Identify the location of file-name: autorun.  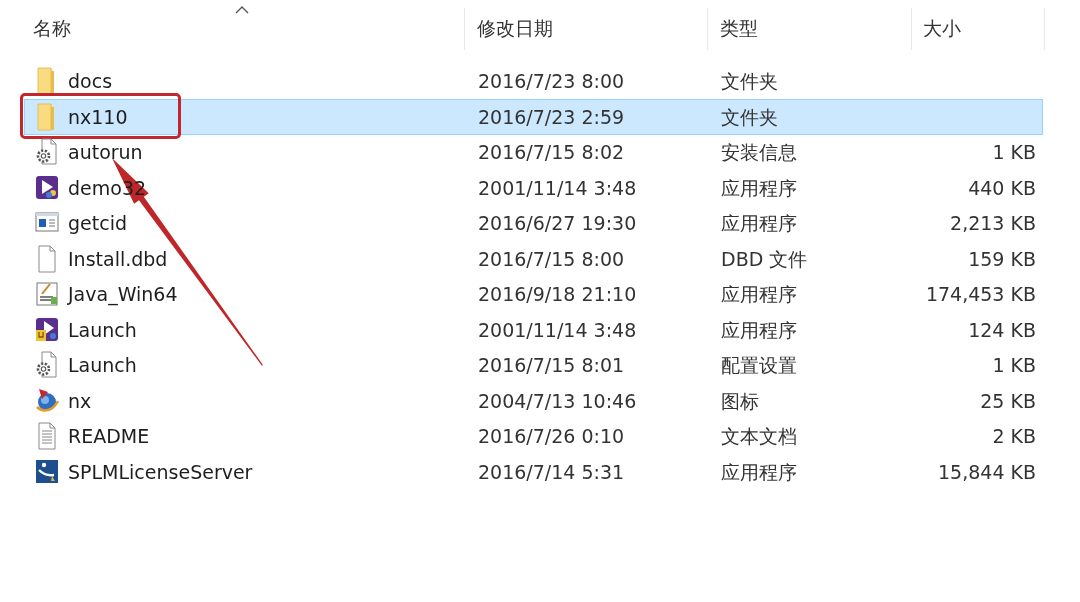
(105, 152).